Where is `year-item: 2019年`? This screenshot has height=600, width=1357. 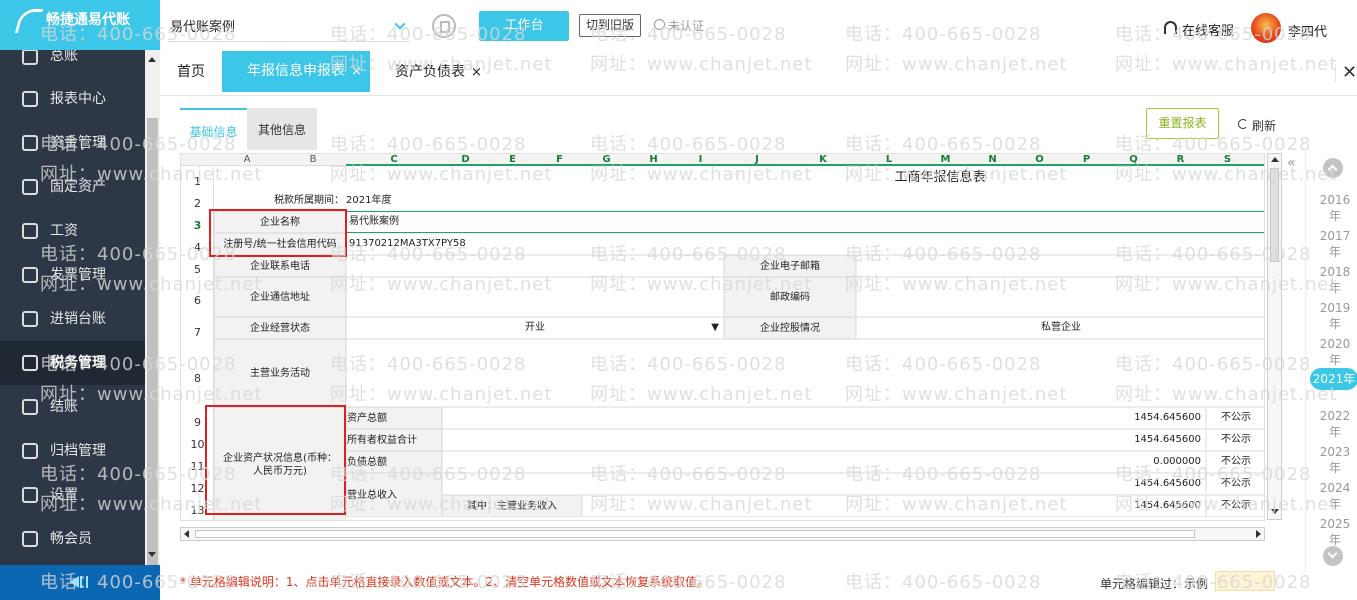
year-item: 2019年 is located at coordinates (1335, 316).